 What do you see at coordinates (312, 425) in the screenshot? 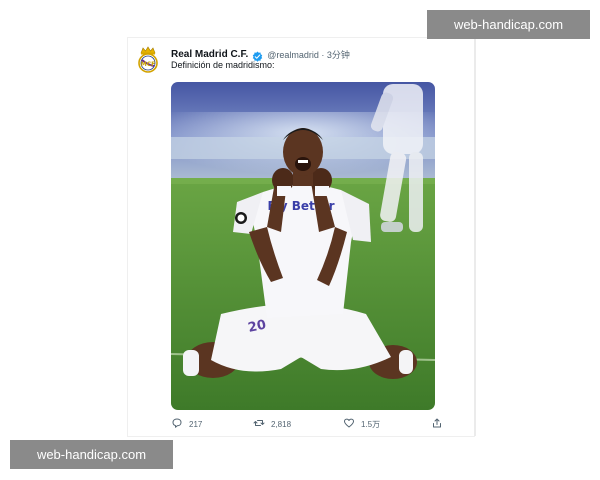
I see `tweet-actions: 217 2,818 1.5万` at bounding box center [312, 425].